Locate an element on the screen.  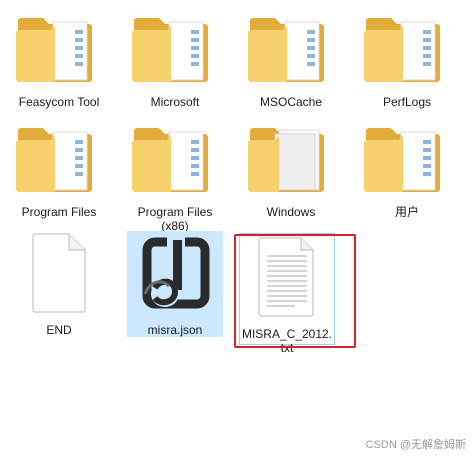
folder-program-files: Program Files is located at coordinates (59, 168).